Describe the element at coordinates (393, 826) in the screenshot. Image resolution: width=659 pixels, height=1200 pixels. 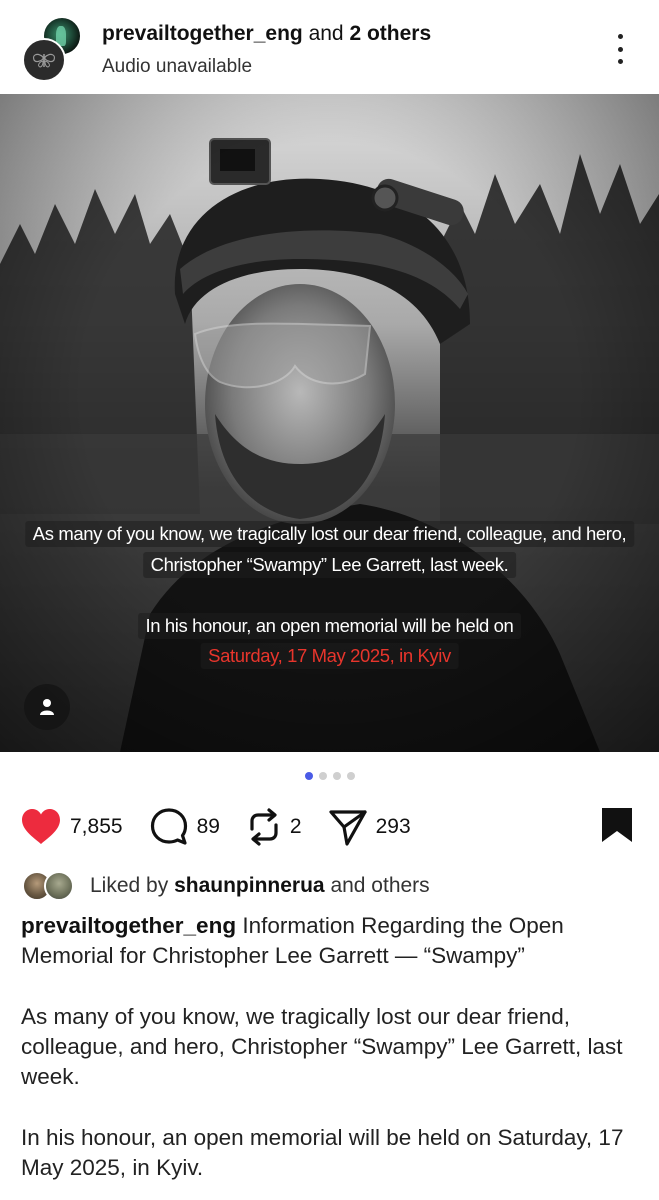
I see `share-count: 293` at that location.